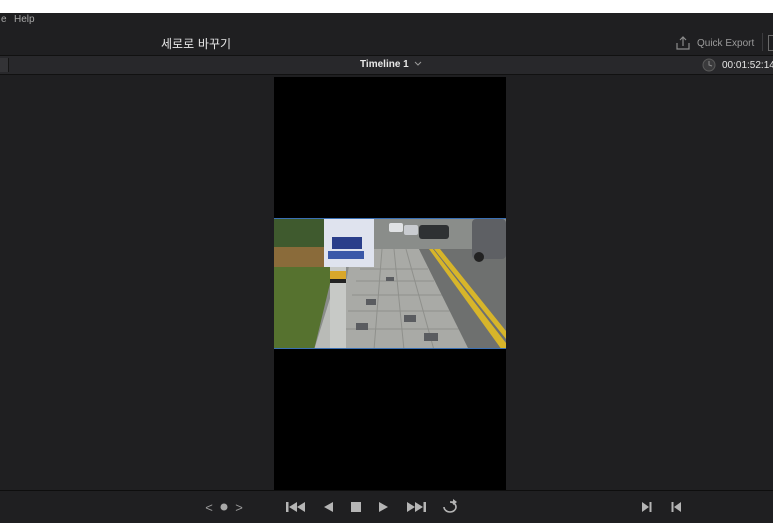 The width and height of the screenshot is (773, 523). Describe the element at coordinates (4, 65) in the screenshot. I see `left-dropdown` at that location.